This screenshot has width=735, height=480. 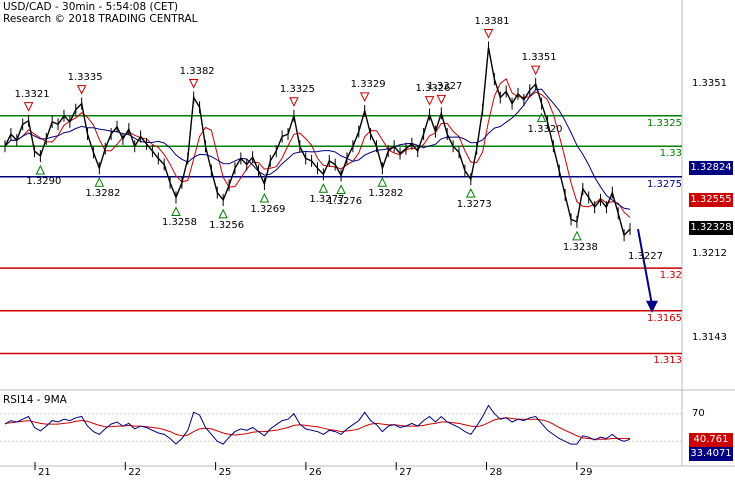 What do you see at coordinates (709, 337) in the screenshot?
I see `price-tick-label-2: 1.3143` at bounding box center [709, 337].